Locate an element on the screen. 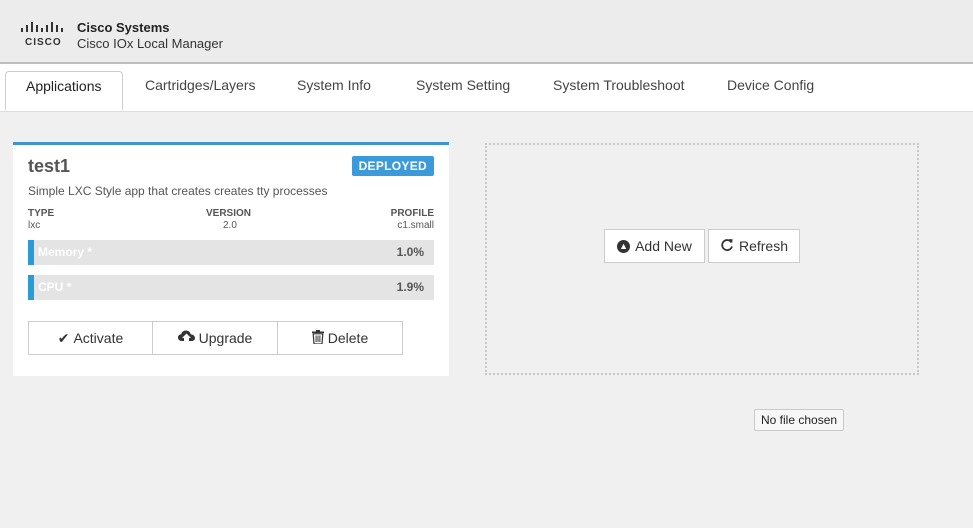  delete-label: Delete is located at coordinates (348, 338).